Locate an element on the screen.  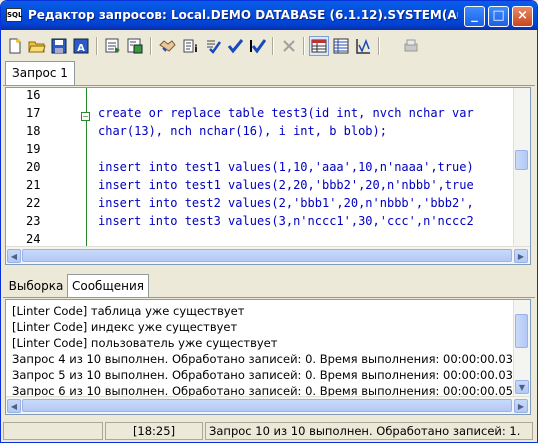
editor-horizontal-scrollbar: ◀ ▶ is located at coordinates (268, 255).